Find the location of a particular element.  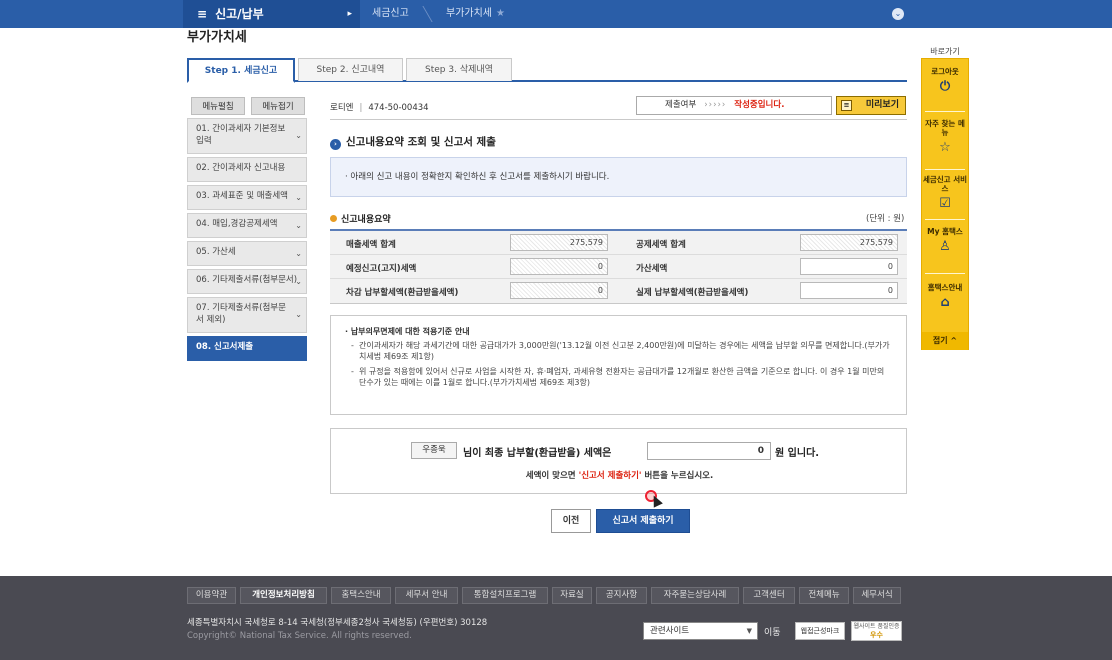

footer-link-notice: 공지사항 is located at coordinates (621, 595).